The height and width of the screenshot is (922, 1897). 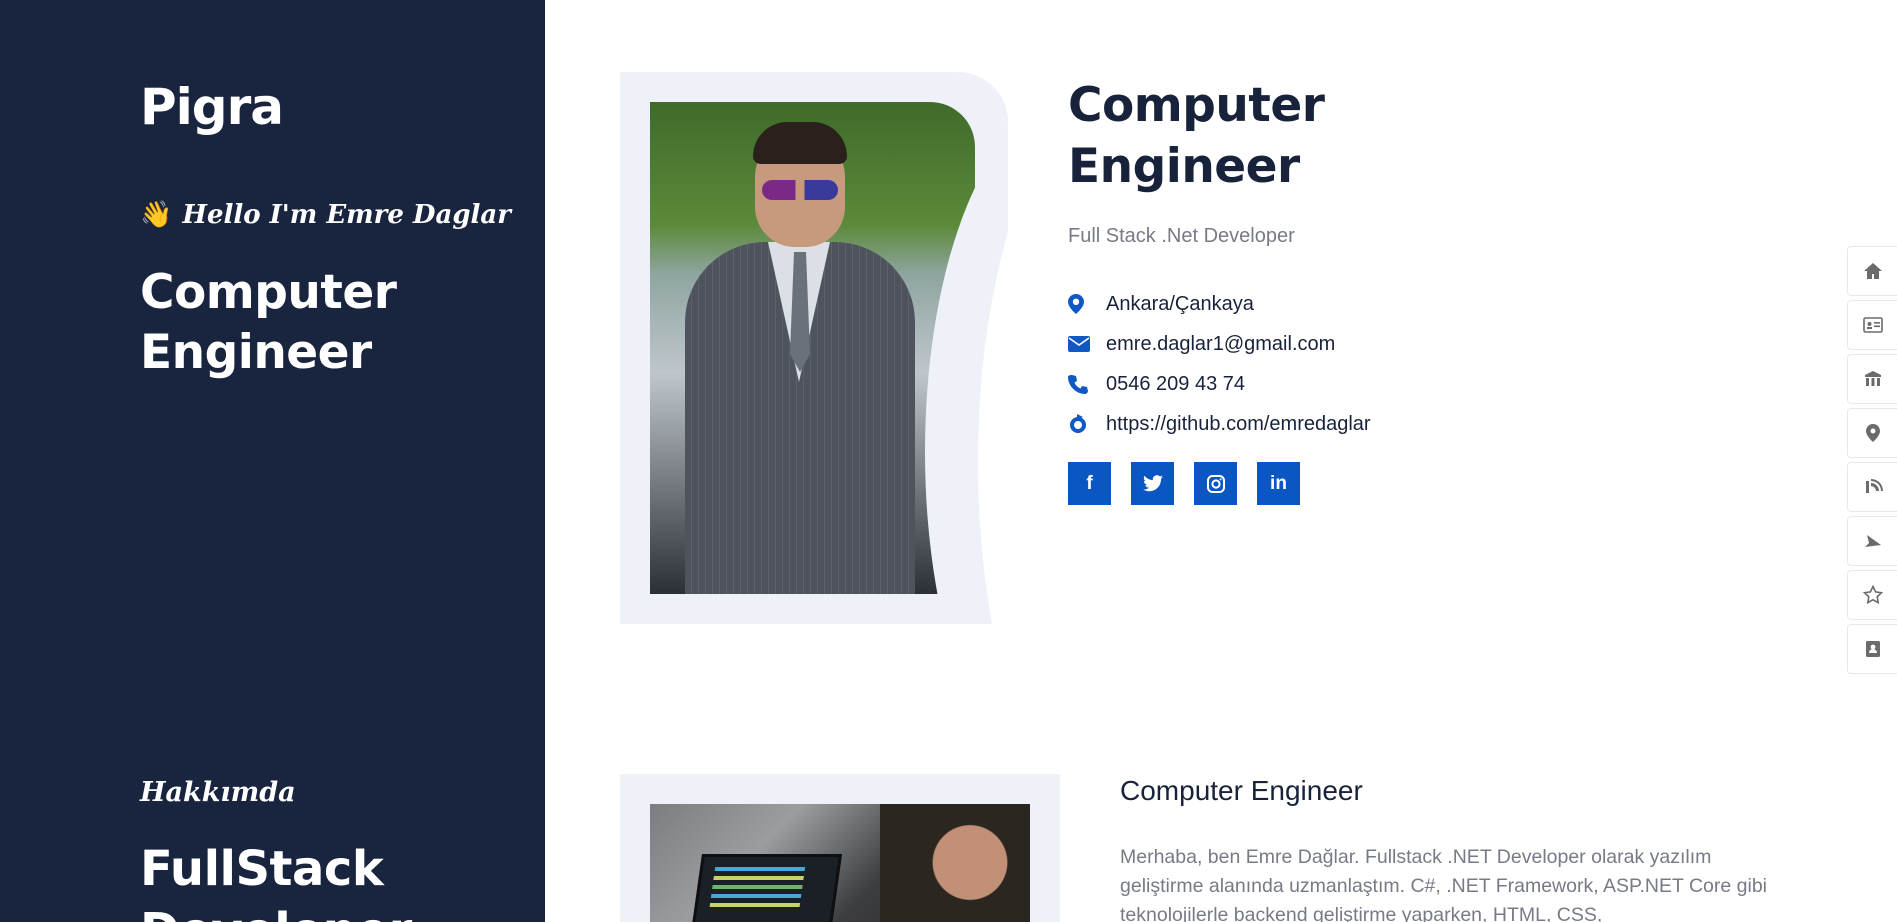 I want to click on social-links: f in, so click(x=1184, y=483).